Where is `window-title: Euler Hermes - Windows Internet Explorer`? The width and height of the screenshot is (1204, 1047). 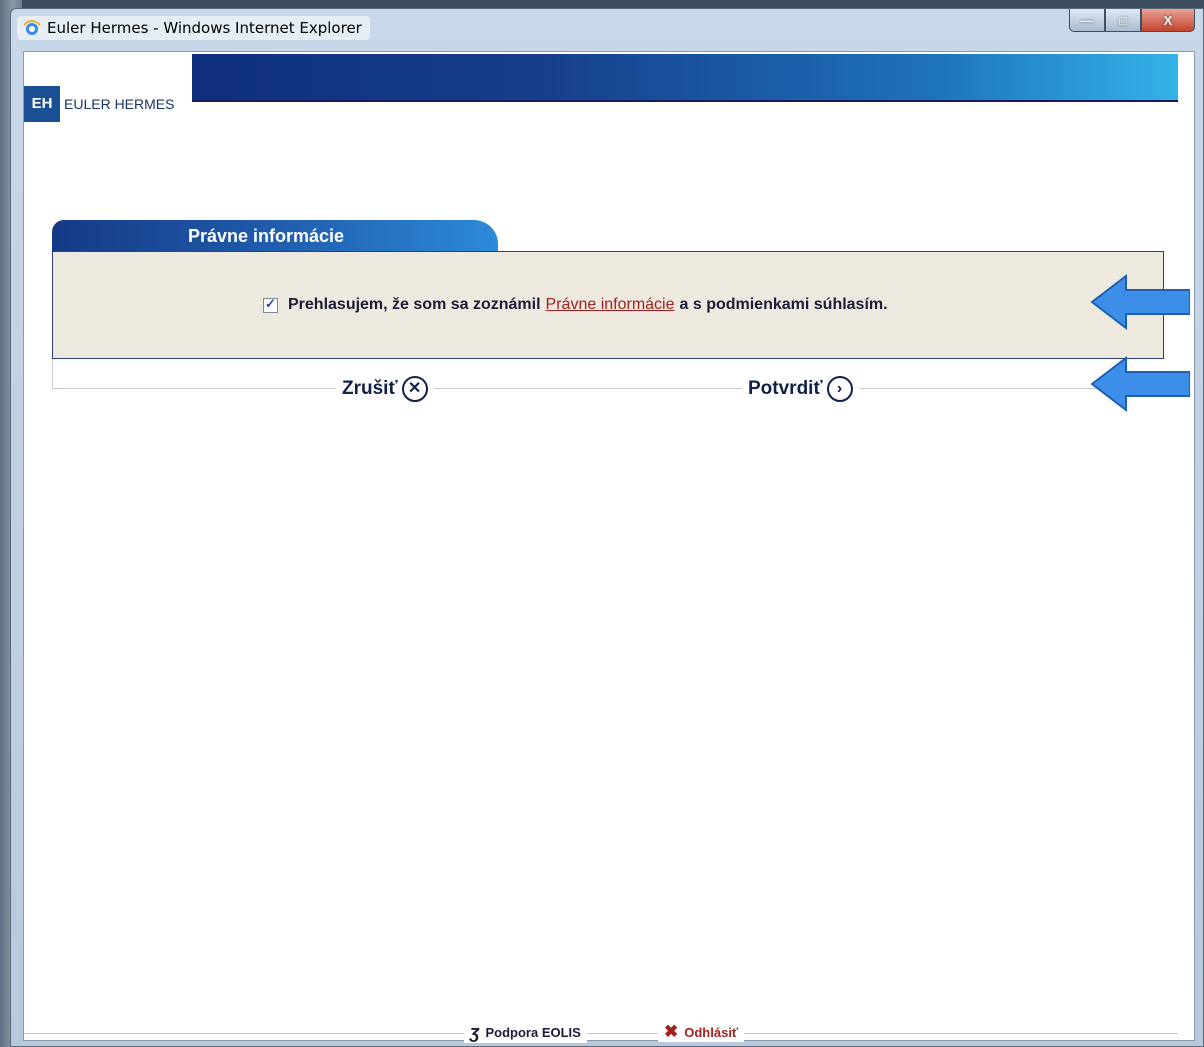
window-title: Euler Hermes - Windows Internet Explorer is located at coordinates (204, 28).